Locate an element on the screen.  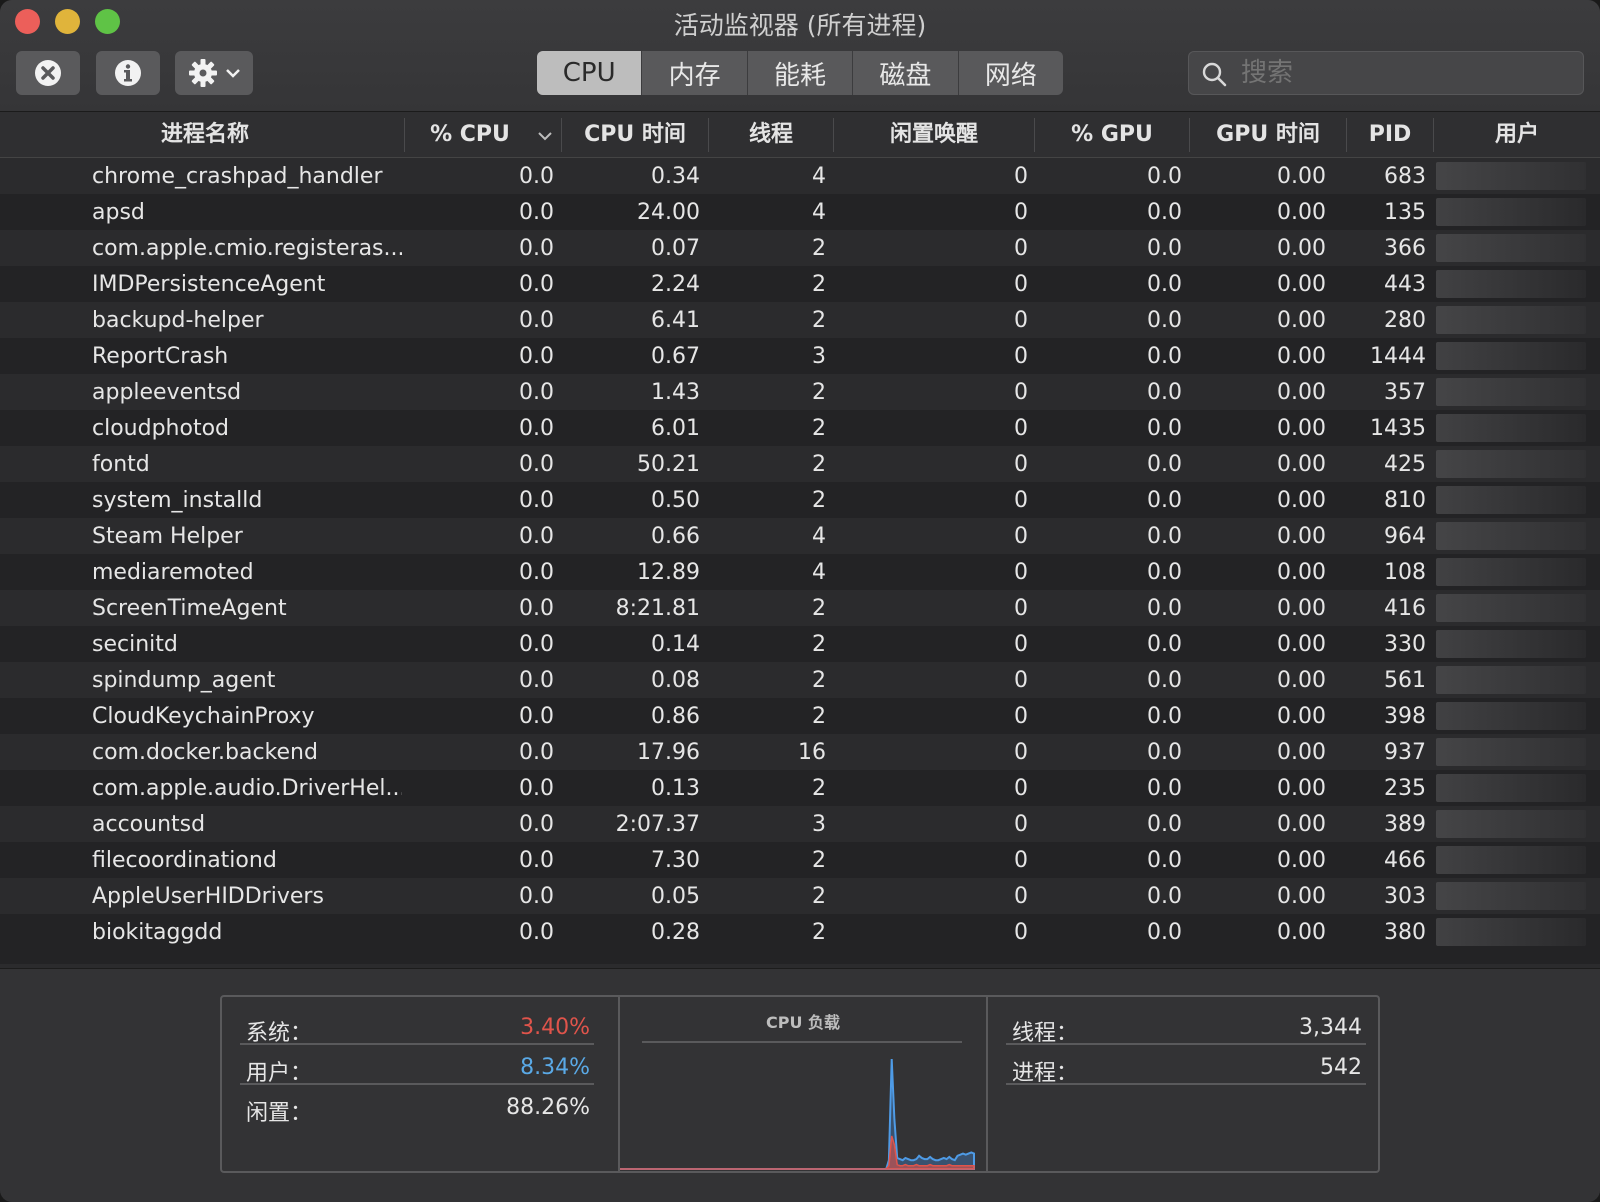
user-stat: 用户： 8.34% is located at coordinates (417, 1065).